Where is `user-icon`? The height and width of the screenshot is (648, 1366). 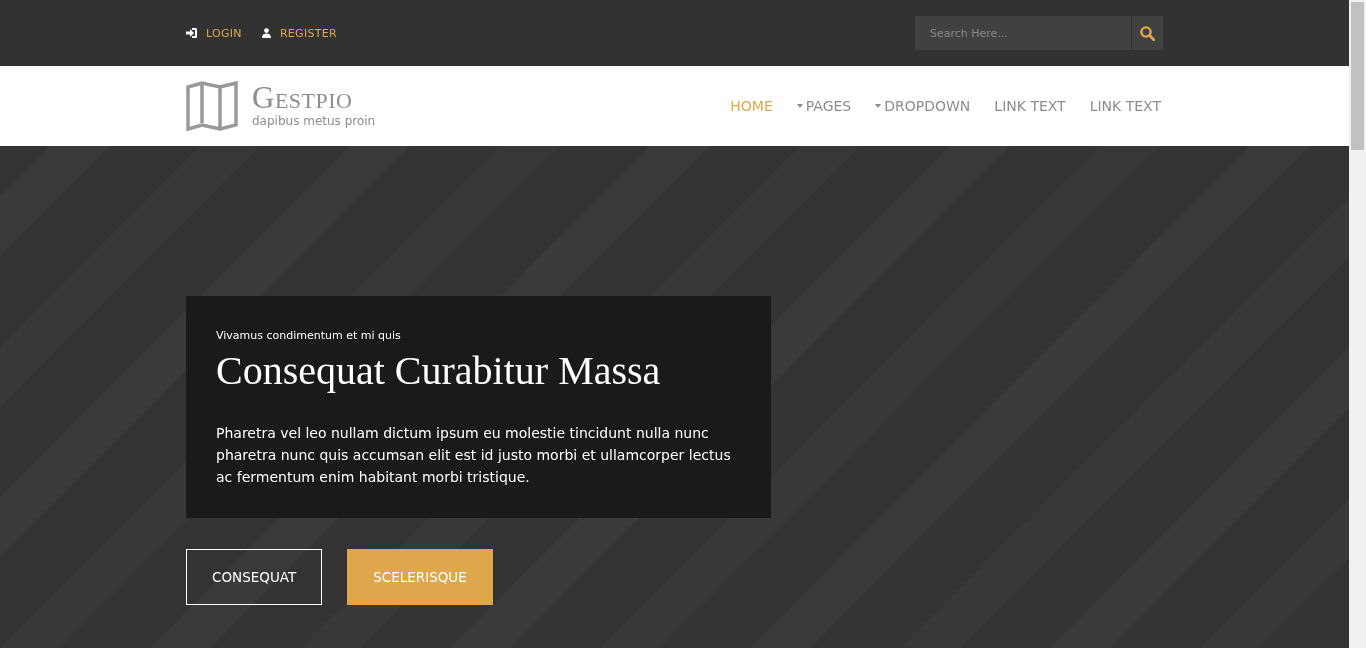
user-icon is located at coordinates (266, 33).